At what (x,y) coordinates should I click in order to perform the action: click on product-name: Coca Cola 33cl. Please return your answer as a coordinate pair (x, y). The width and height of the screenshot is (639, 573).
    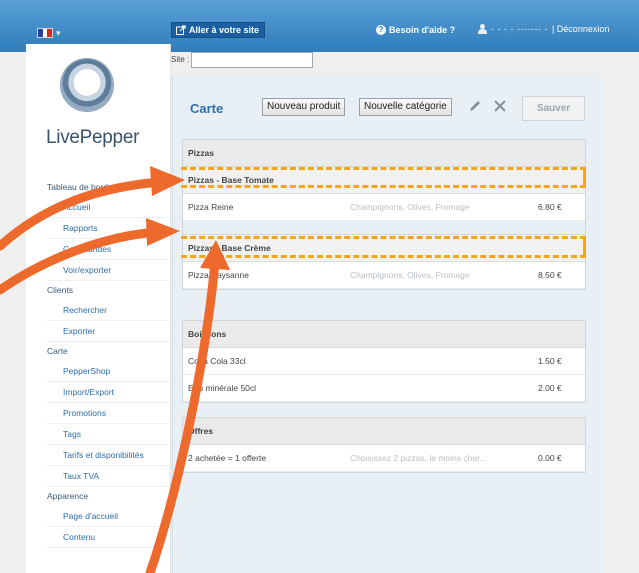
    Looking at the image, I should click on (217, 361).